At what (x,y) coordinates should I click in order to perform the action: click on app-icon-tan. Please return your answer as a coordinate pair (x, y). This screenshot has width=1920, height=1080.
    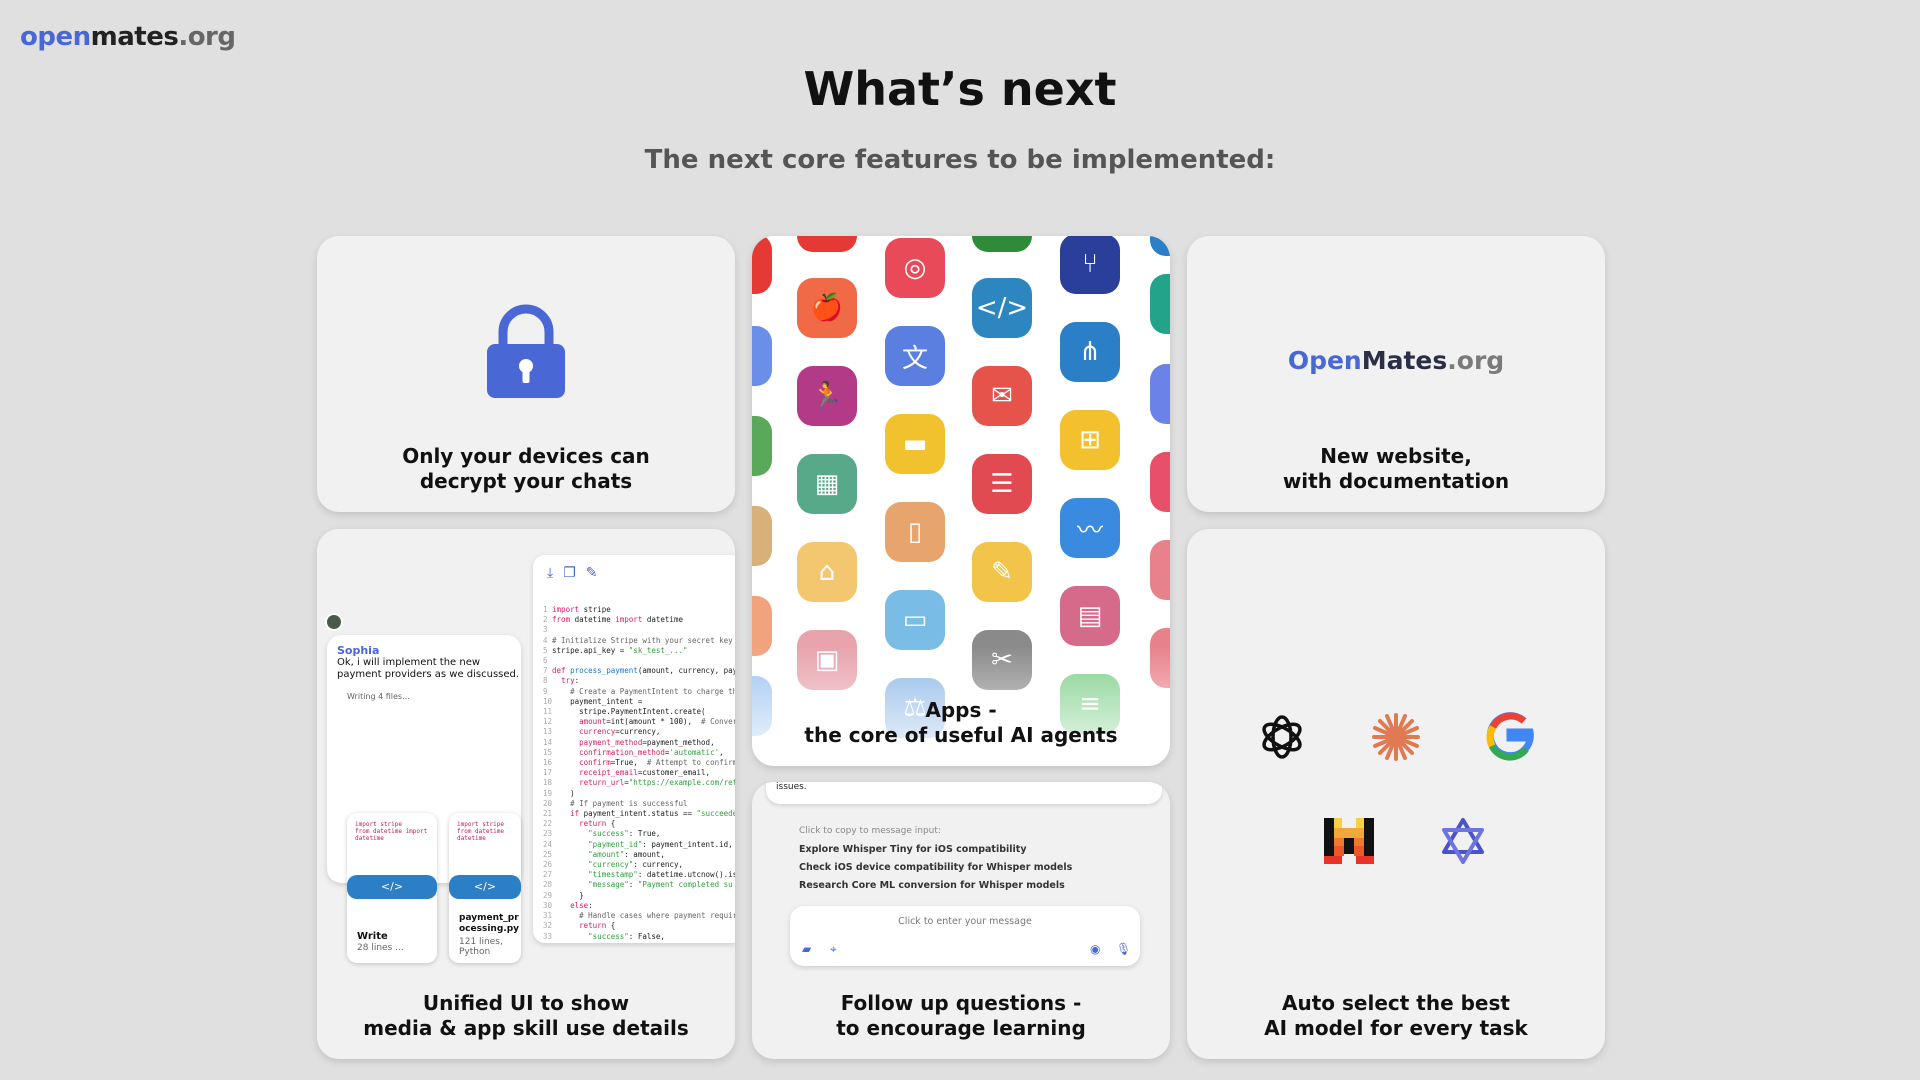
    Looking at the image, I should click on (762, 536).